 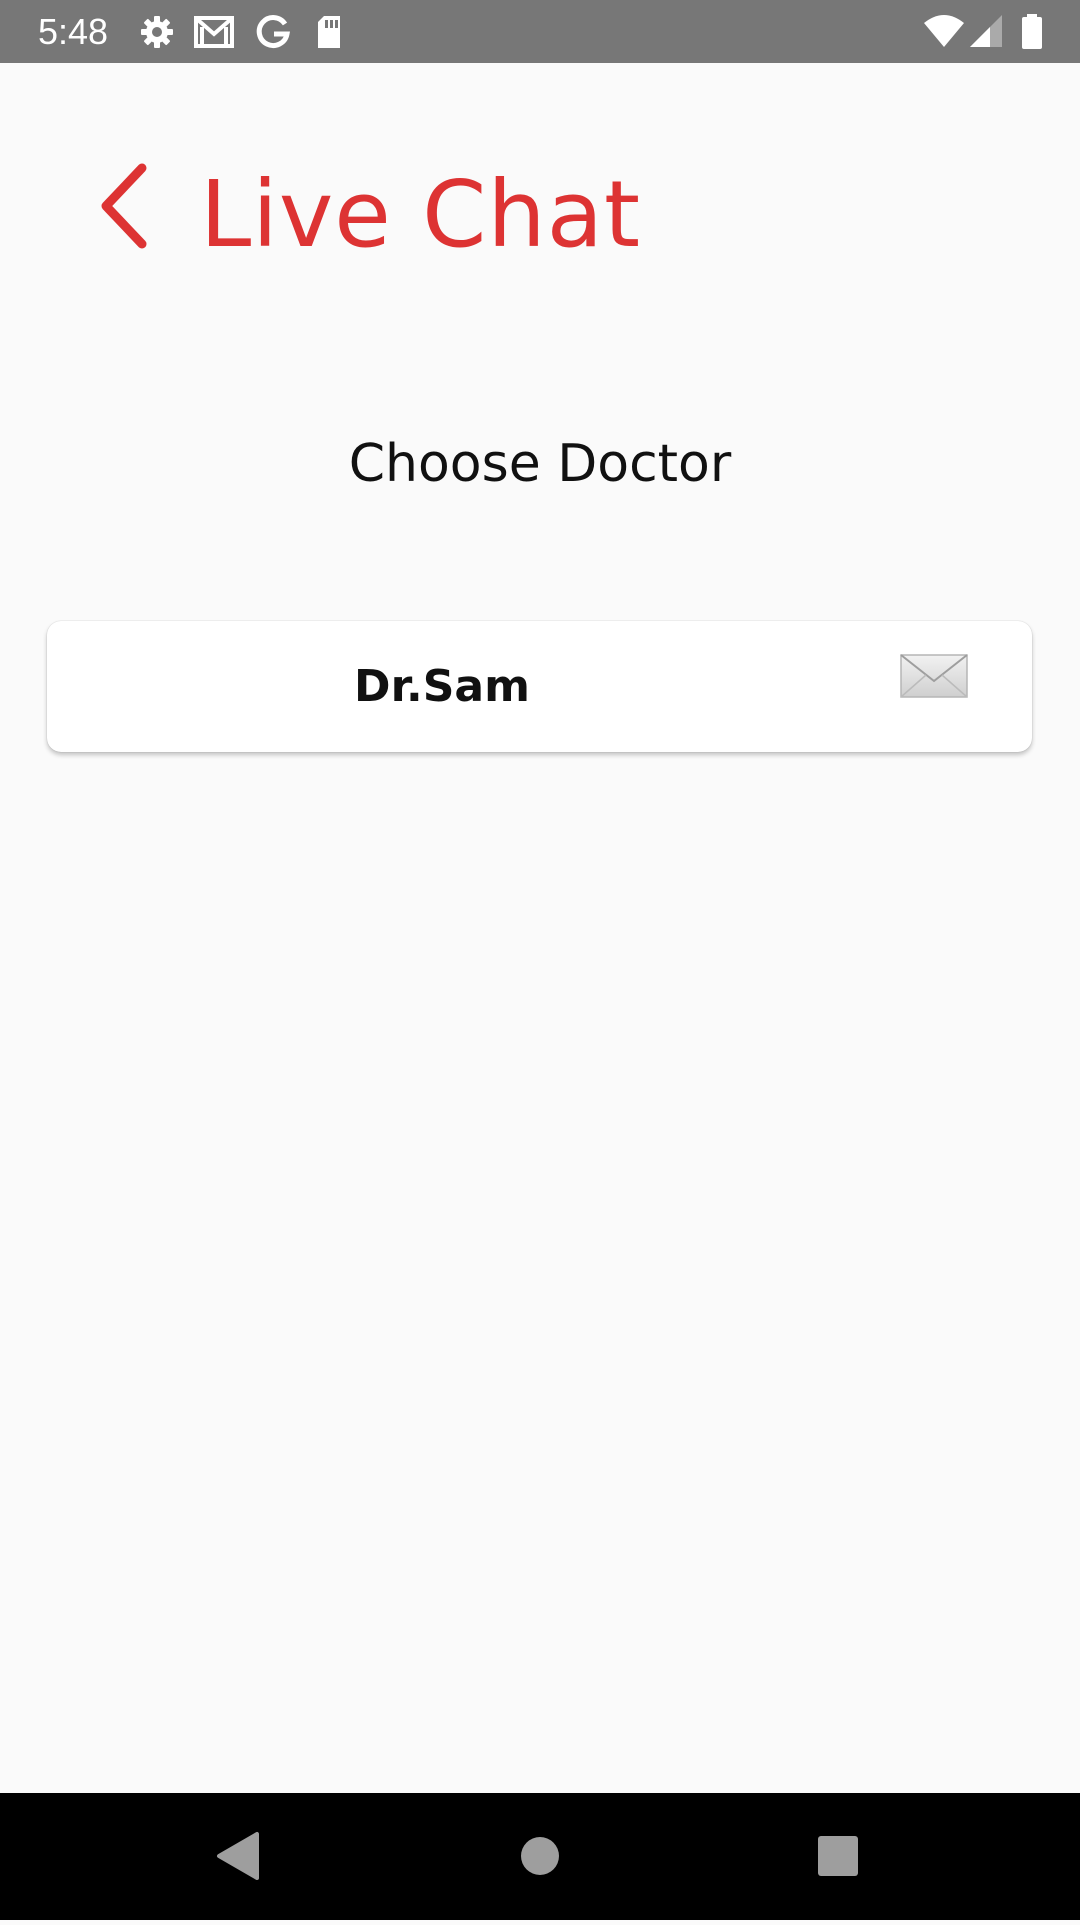 What do you see at coordinates (421, 214) in the screenshot?
I see `page-title: Live Chat` at bounding box center [421, 214].